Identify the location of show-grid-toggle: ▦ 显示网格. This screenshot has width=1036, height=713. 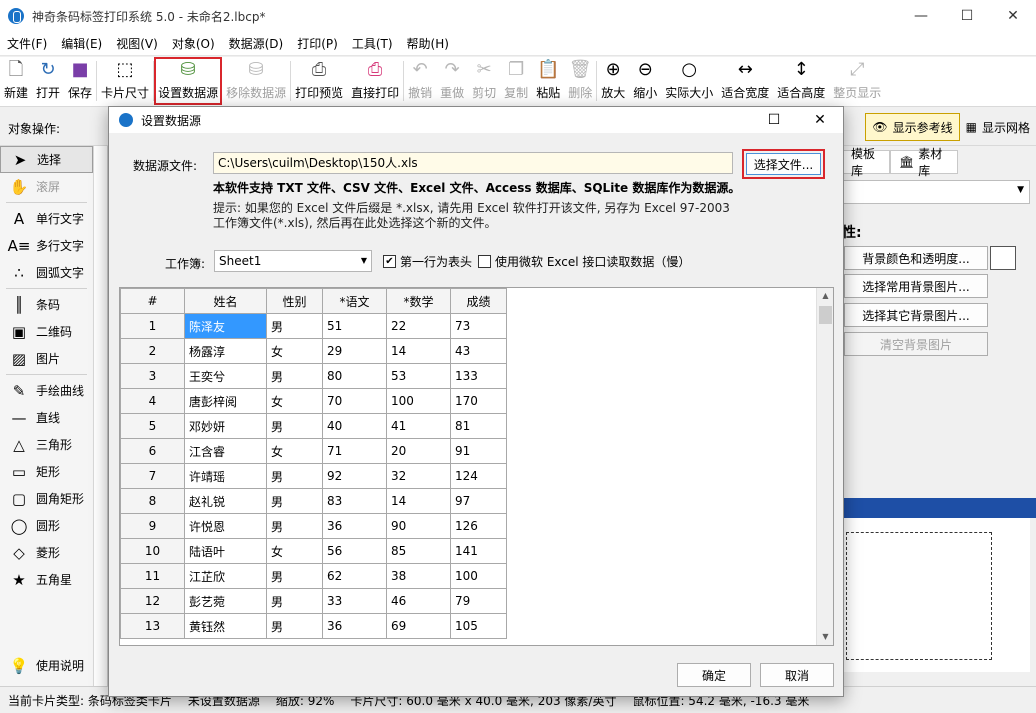
(998, 127).